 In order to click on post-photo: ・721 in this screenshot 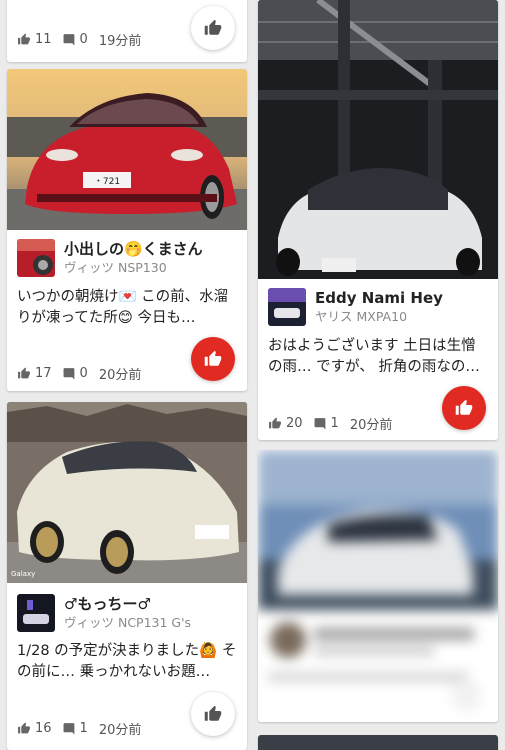, I will do `click(127, 149)`.